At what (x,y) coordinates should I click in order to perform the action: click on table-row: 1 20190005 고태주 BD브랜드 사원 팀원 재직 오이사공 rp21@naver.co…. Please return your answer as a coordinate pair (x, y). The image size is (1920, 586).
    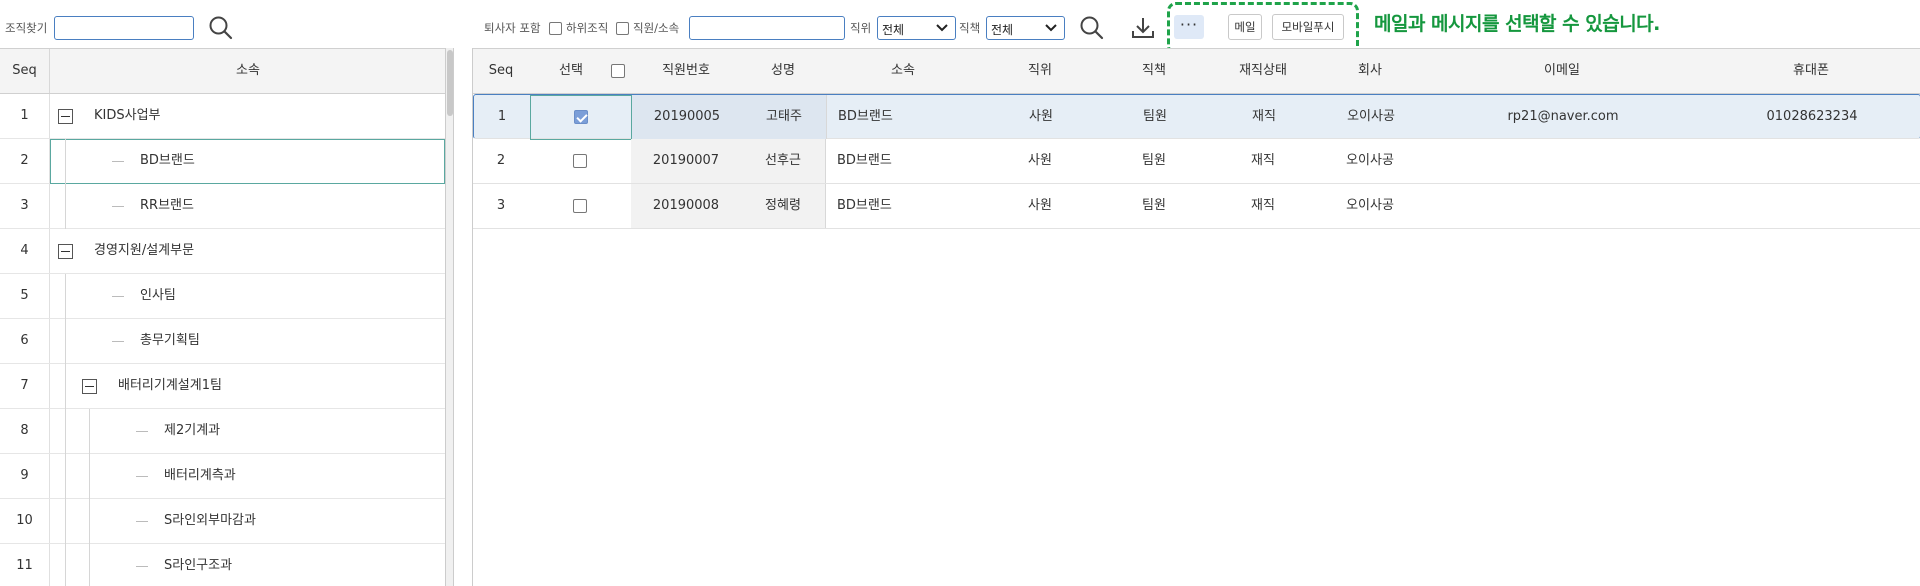
    Looking at the image, I should click on (1196, 117).